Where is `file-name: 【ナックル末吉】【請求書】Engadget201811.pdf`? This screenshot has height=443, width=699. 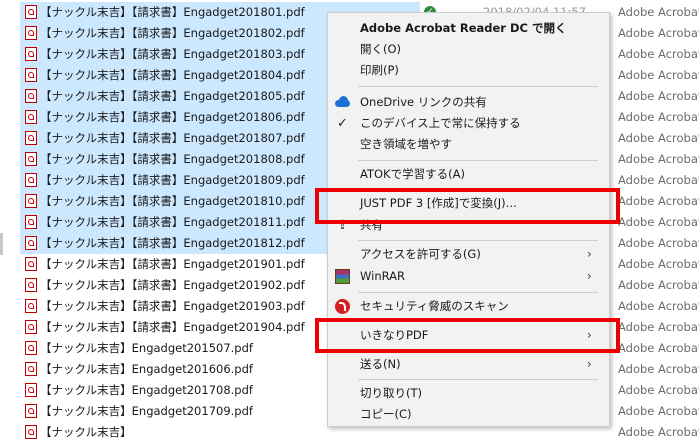 file-name: 【ナックル末吉】【請求書】Engadget201811.pdf is located at coordinates (172, 222).